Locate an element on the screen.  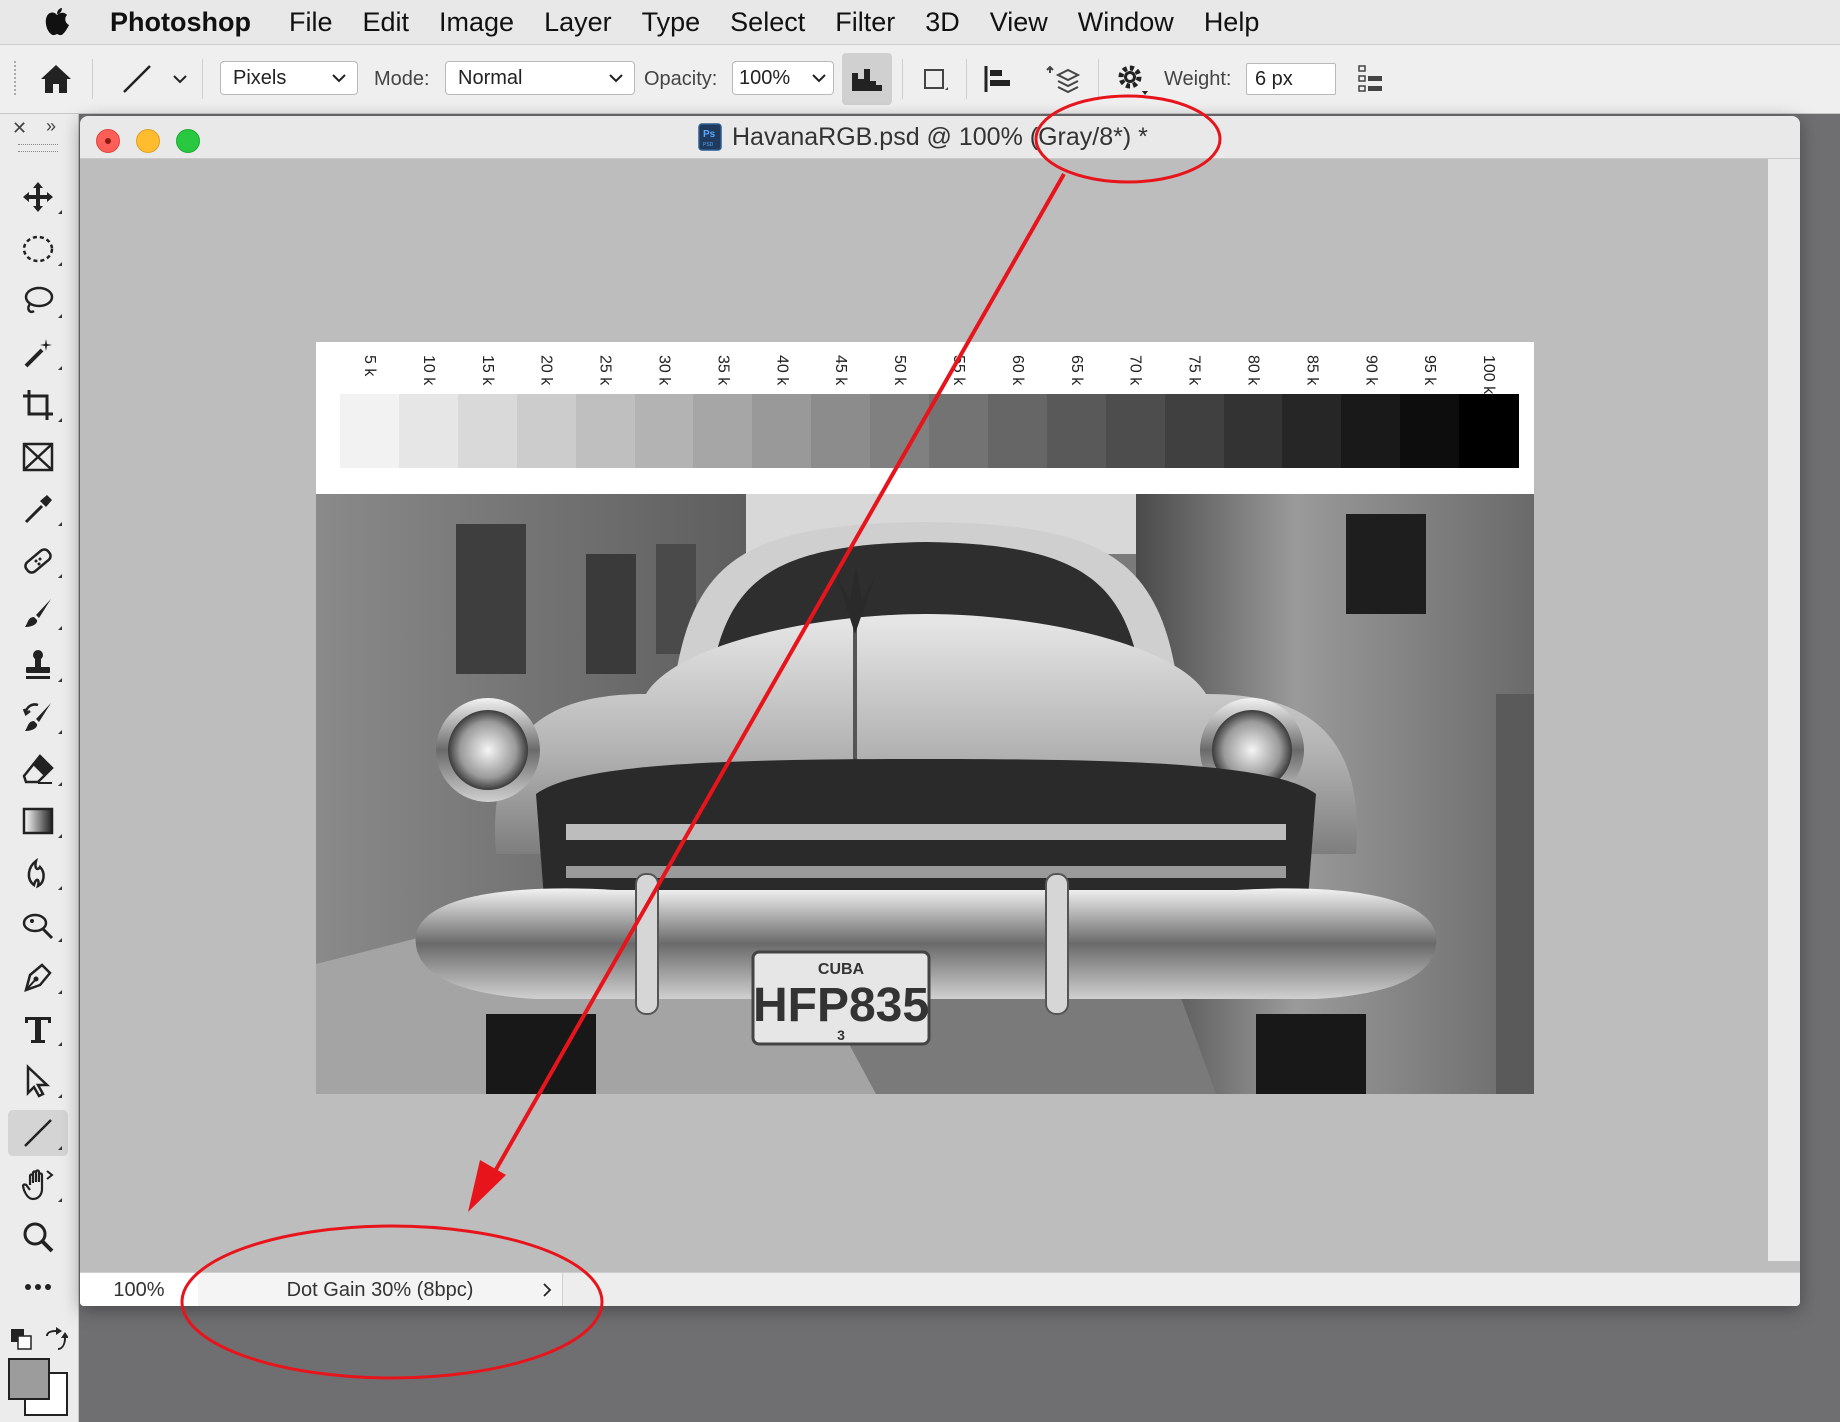
weight-value: 6 px is located at coordinates (1274, 78).